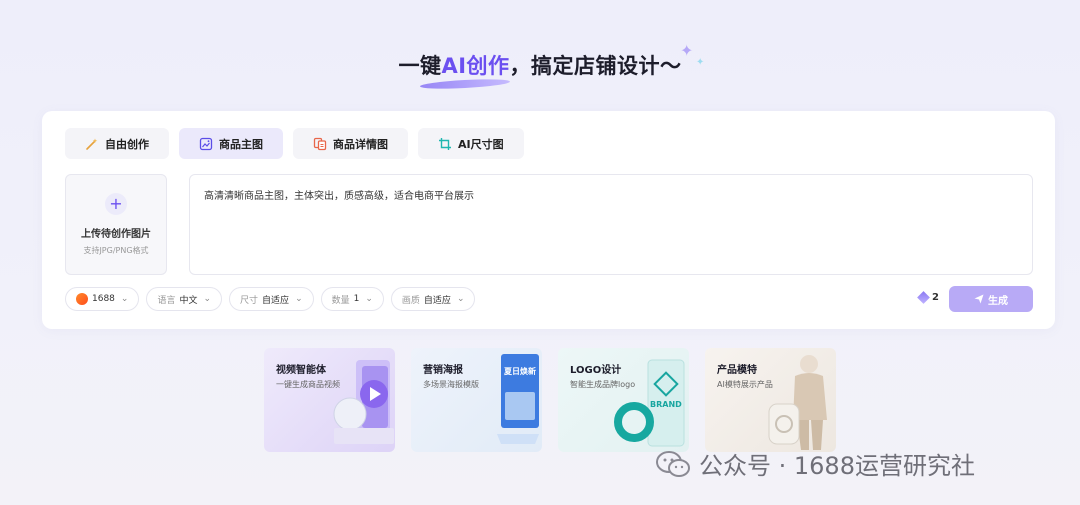  Describe the element at coordinates (340, 300) in the screenshot. I see `count-label: 数量` at that location.